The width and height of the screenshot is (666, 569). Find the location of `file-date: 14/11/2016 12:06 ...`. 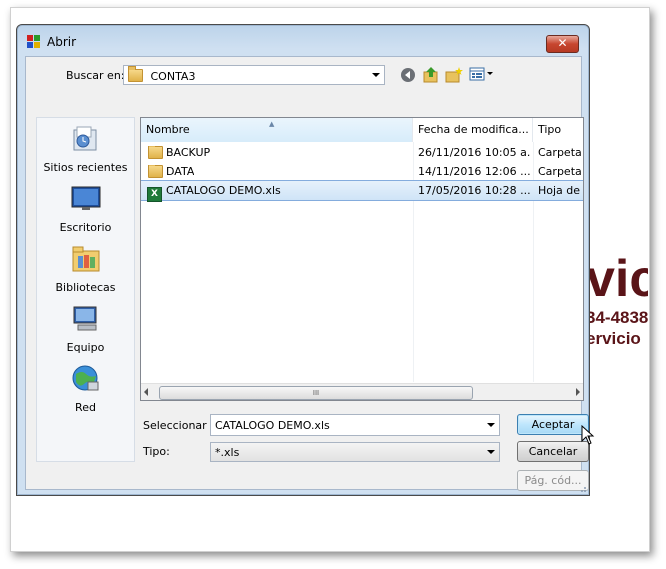

file-date: 14/11/2016 12:06 ... is located at coordinates (474, 171).